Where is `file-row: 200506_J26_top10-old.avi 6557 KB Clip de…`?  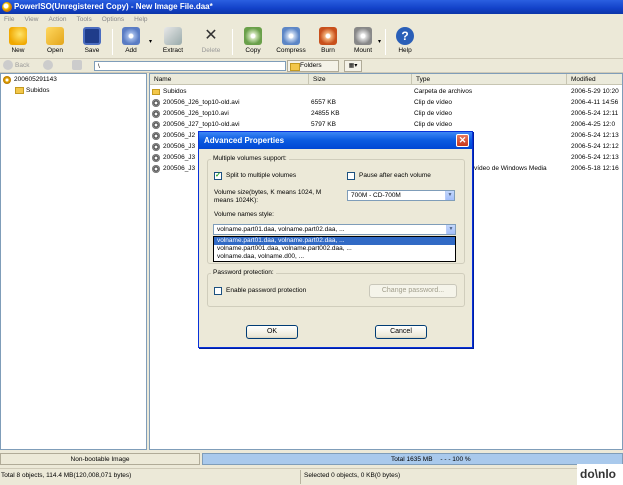
file-row: 200506_J26_top10-old.avi 6557 KB Clip de… is located at coordinates (386, 103).